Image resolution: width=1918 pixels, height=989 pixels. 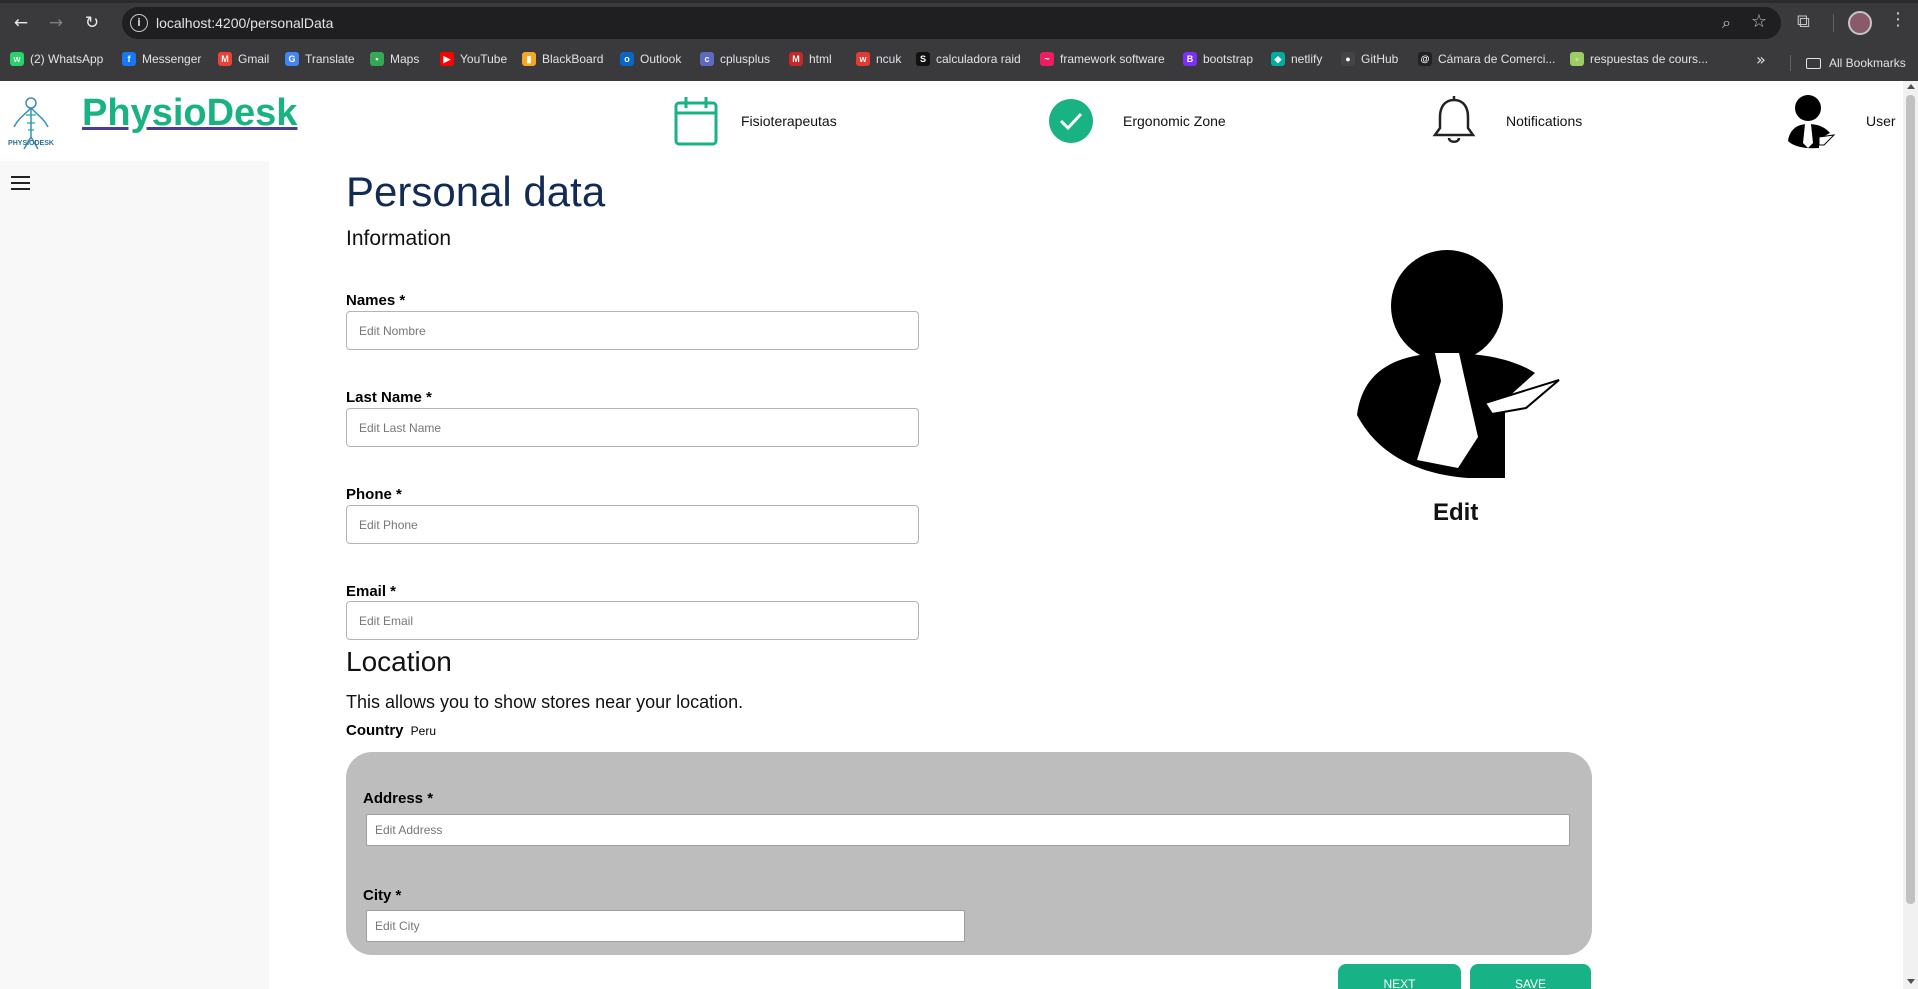 What do you see at coordinates (31, 125) in the screenshot?
I see `physiodesk-logo: PHYSIODESK` at bounding box center [31, 125].